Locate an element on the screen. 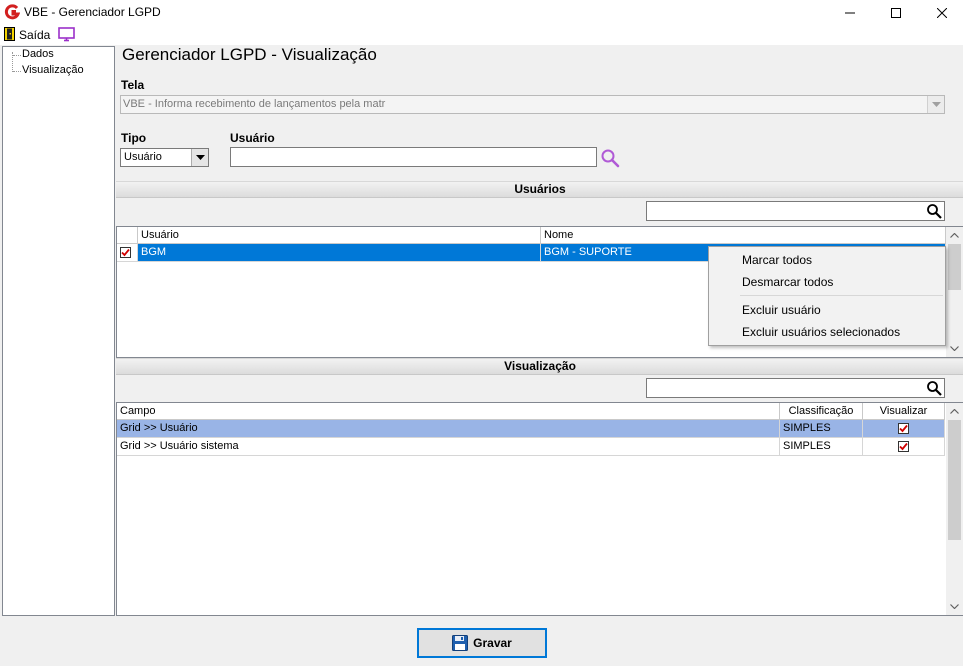 The image size is (963, 666). table-row-usuario: BGM is located at coordinates (339, 253).